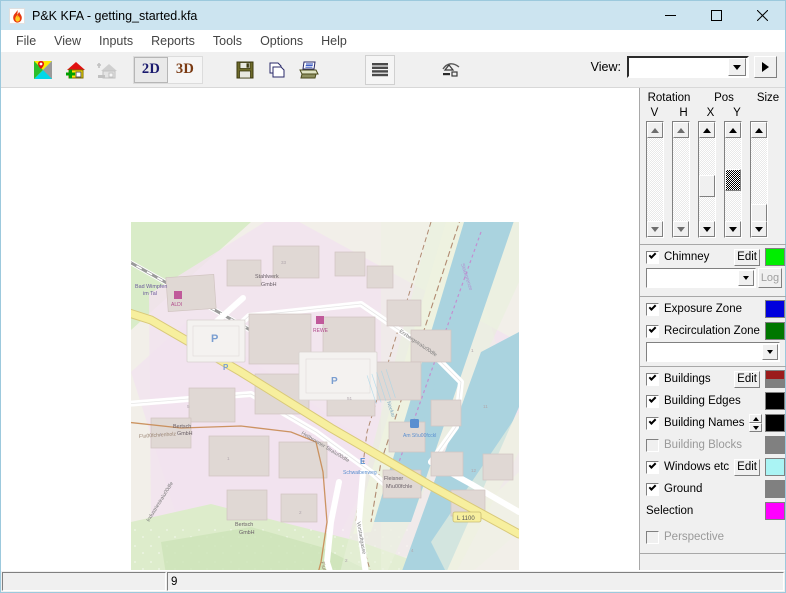 This screenshot has height=593, width=786. Describe the element at coordinates (716, 489) in the screenshot. I see `ground-row: Ground` at that location.